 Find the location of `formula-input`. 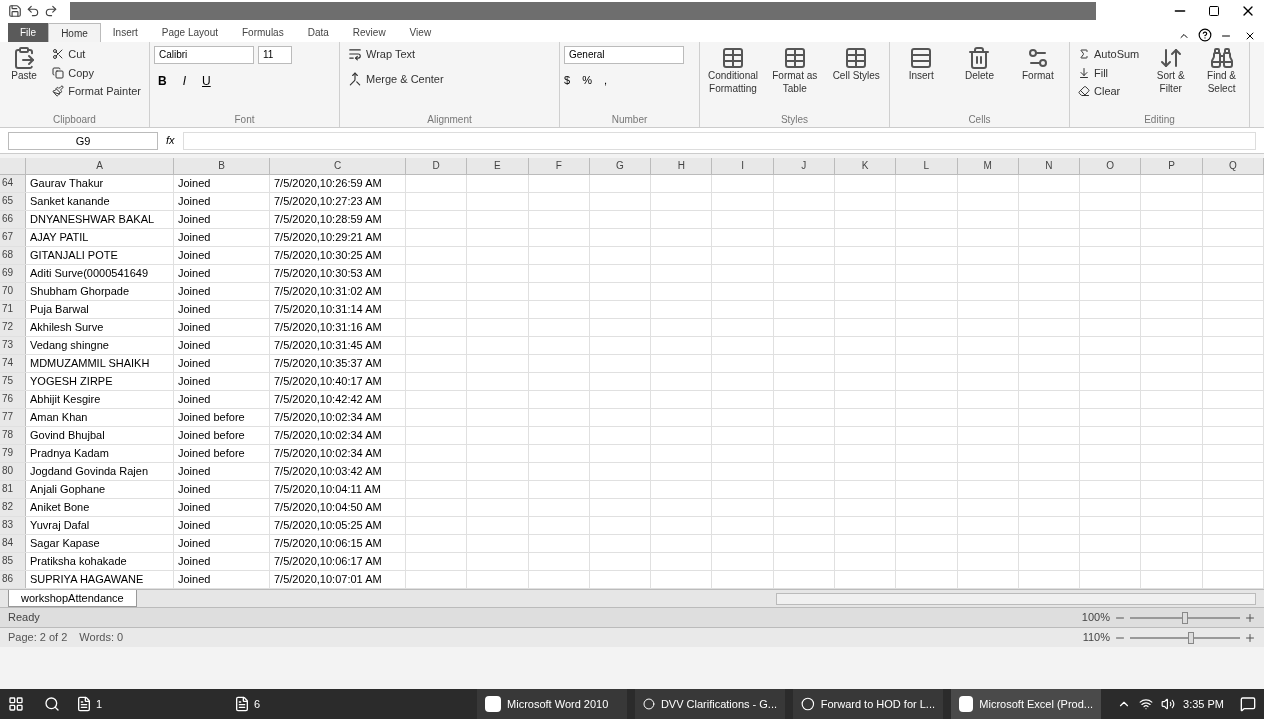

formula-input is located at coordinates (719, 140).